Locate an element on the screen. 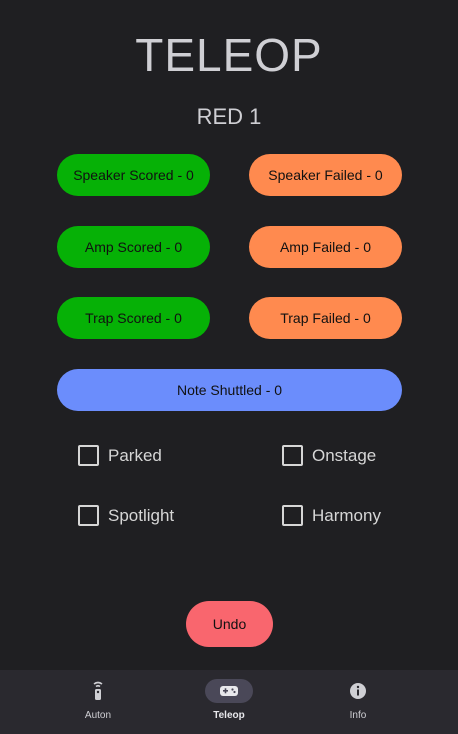 The height and width of the screenshot is (734, 458). undo-button: Undo is located at coordinates (229, 624).